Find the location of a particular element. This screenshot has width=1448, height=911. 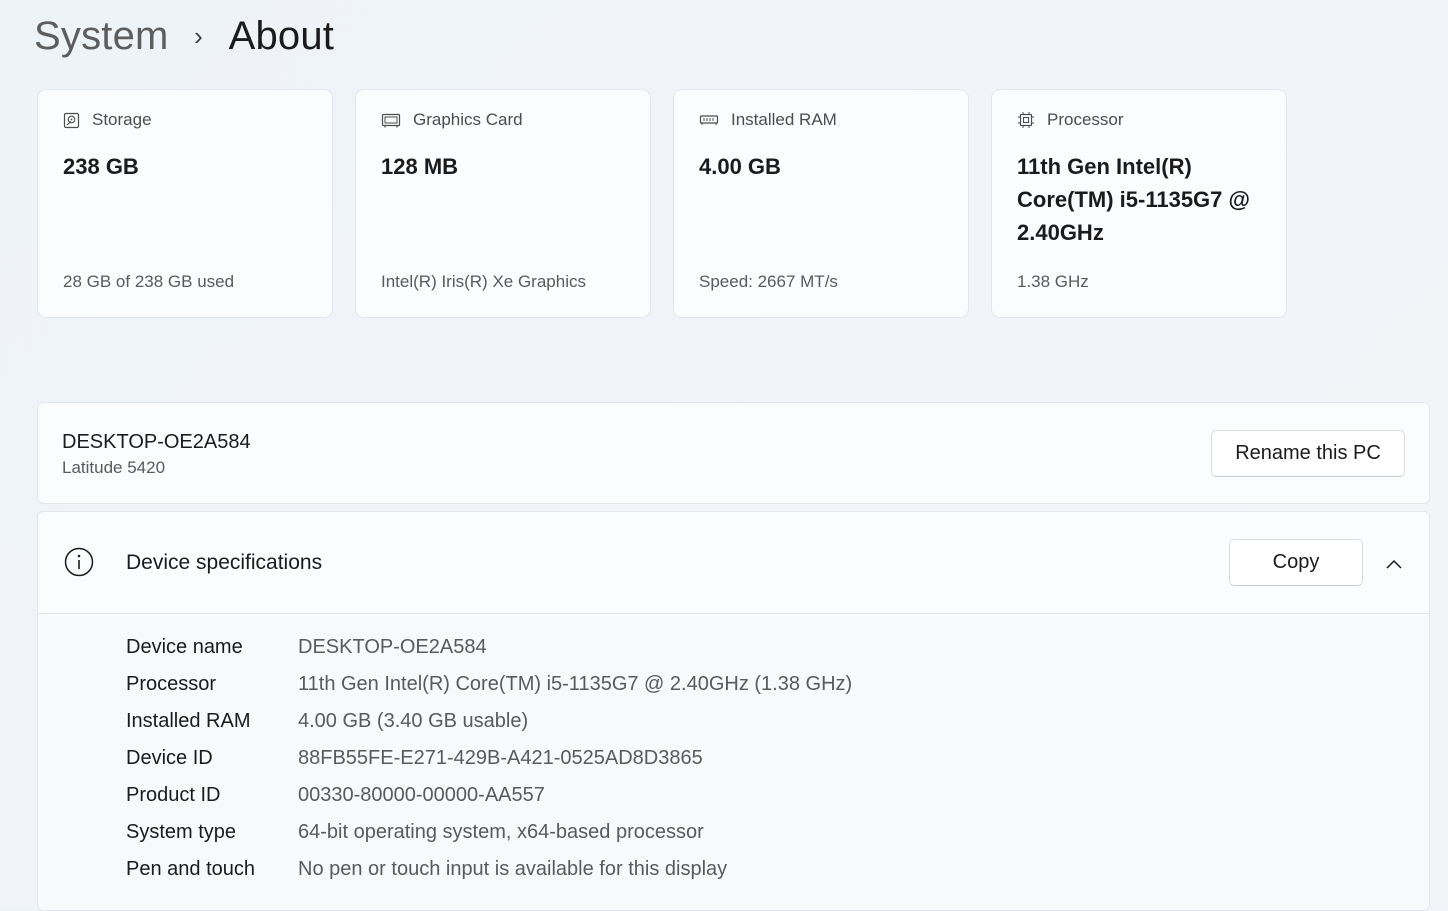

breadcrumb-system-link: System is located at coordinates (101, 36).